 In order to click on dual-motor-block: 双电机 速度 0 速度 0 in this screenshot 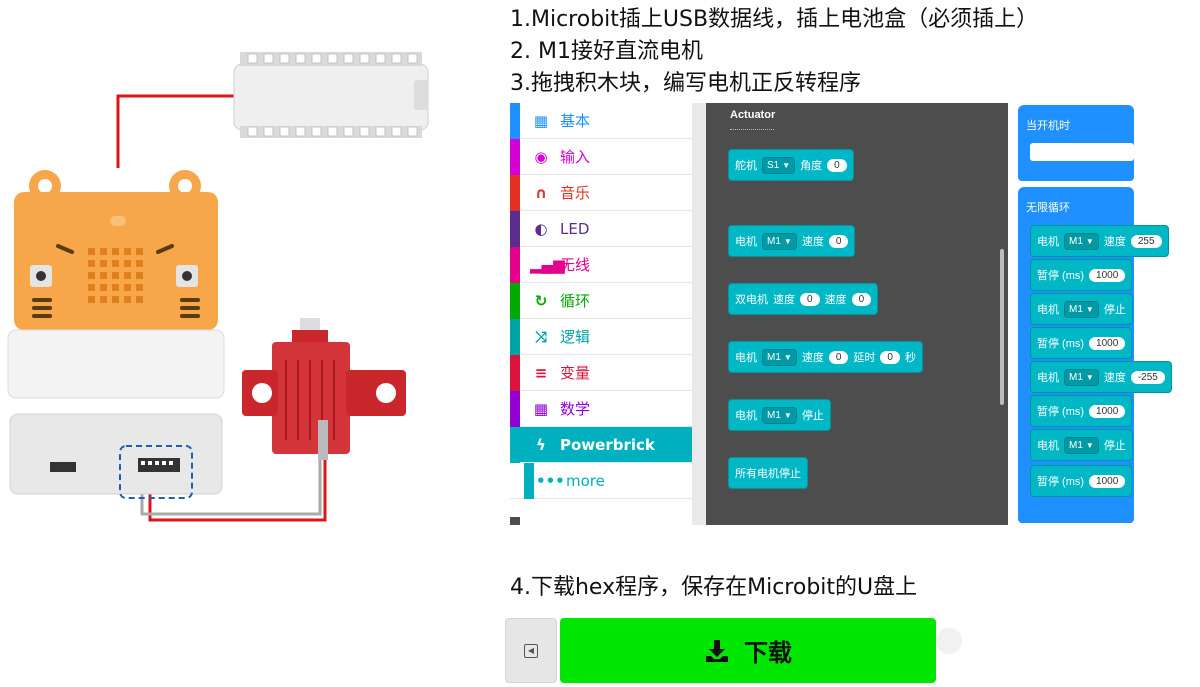, I will do `click(803, 299)`.